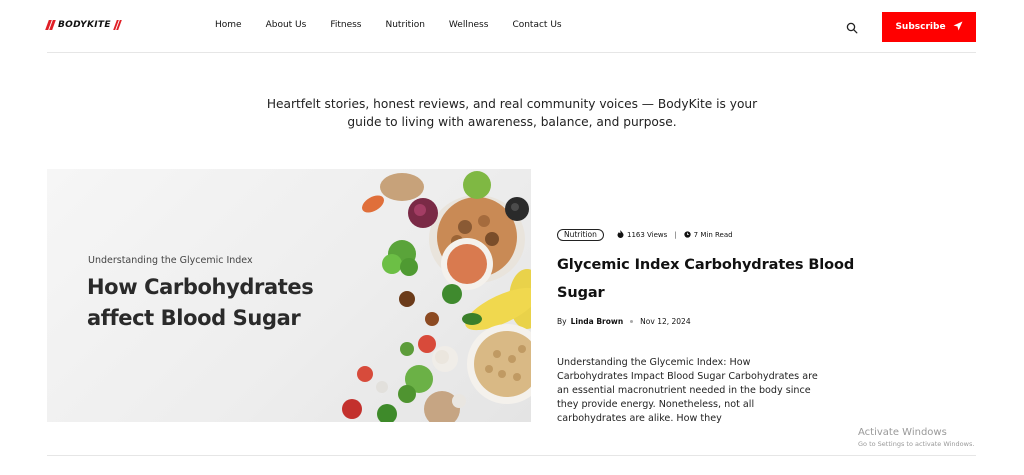  Describe the element at coordinates (920, 27) in the screenshot. I see `subscribe-label: Subscribe` at that location.